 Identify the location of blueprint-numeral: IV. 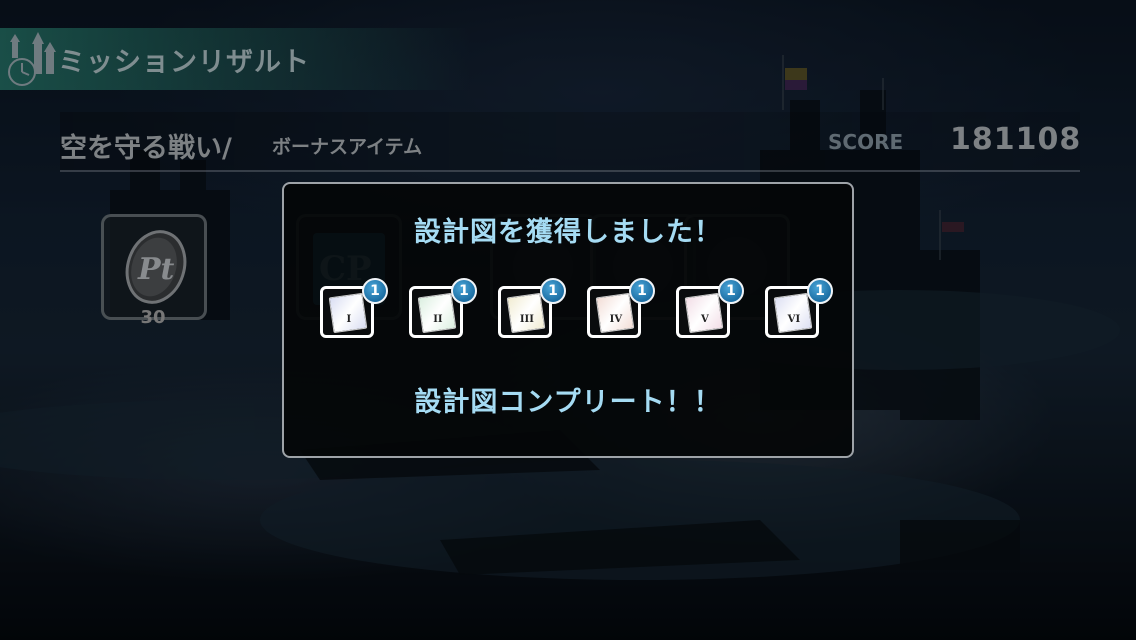
(616, 319).